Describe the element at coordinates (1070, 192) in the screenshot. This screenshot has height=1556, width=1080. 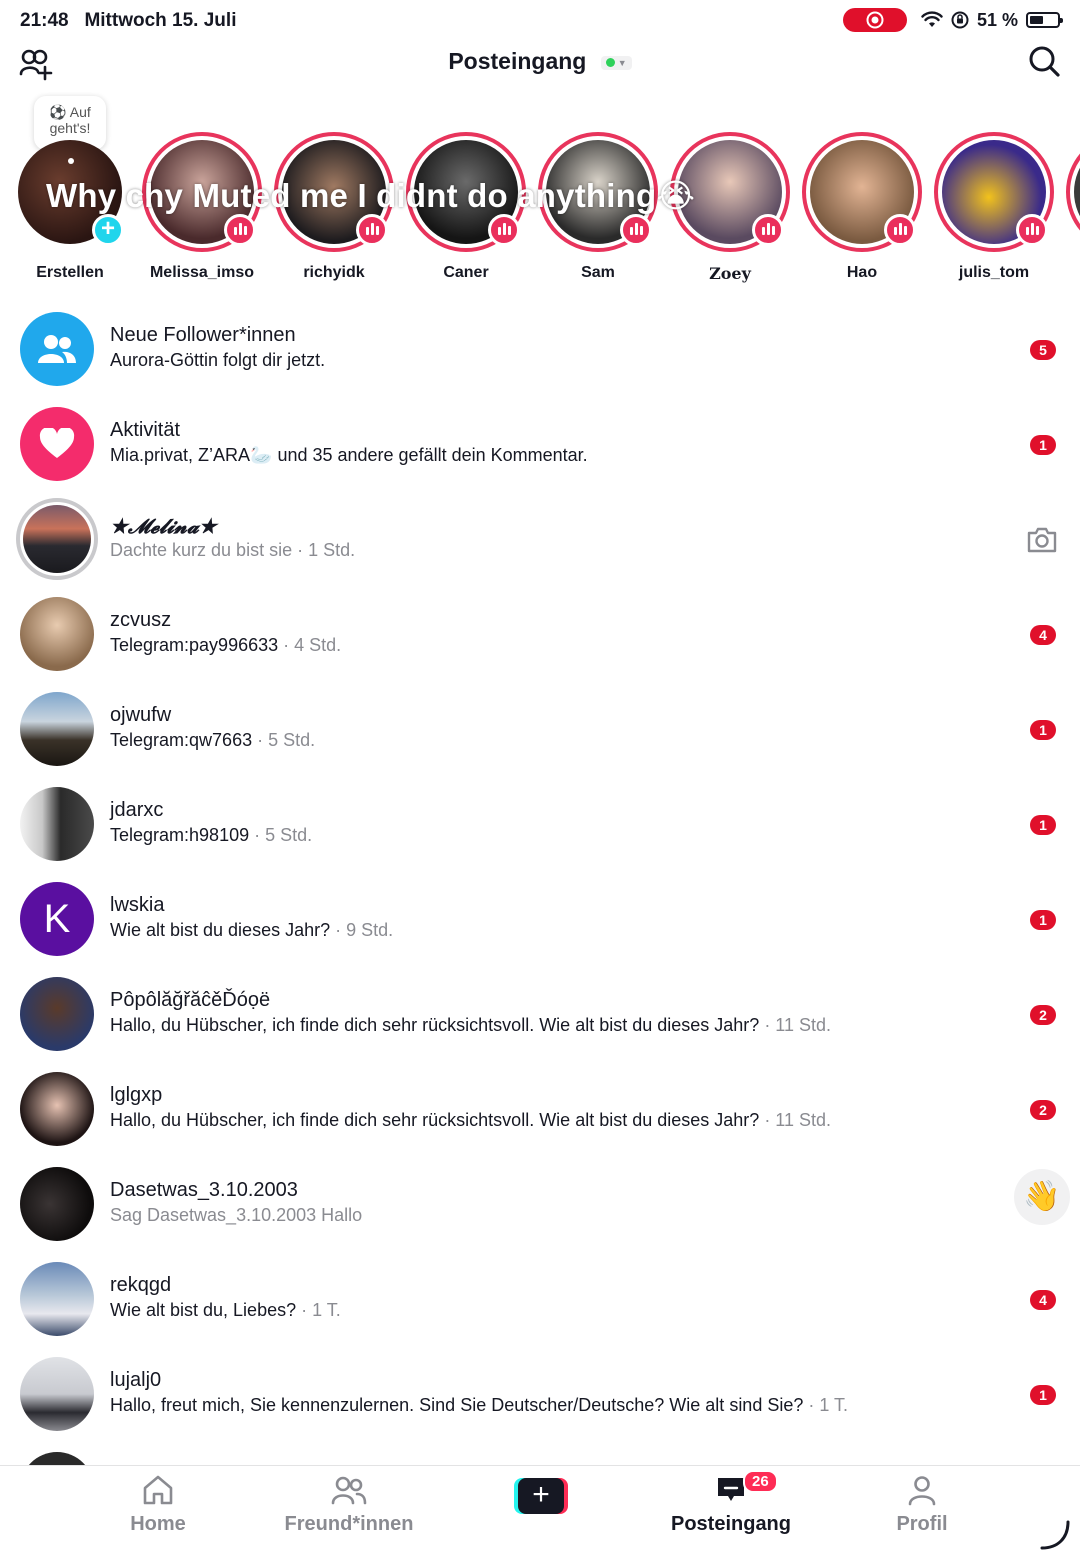
I see `story-item-partial` at that location.